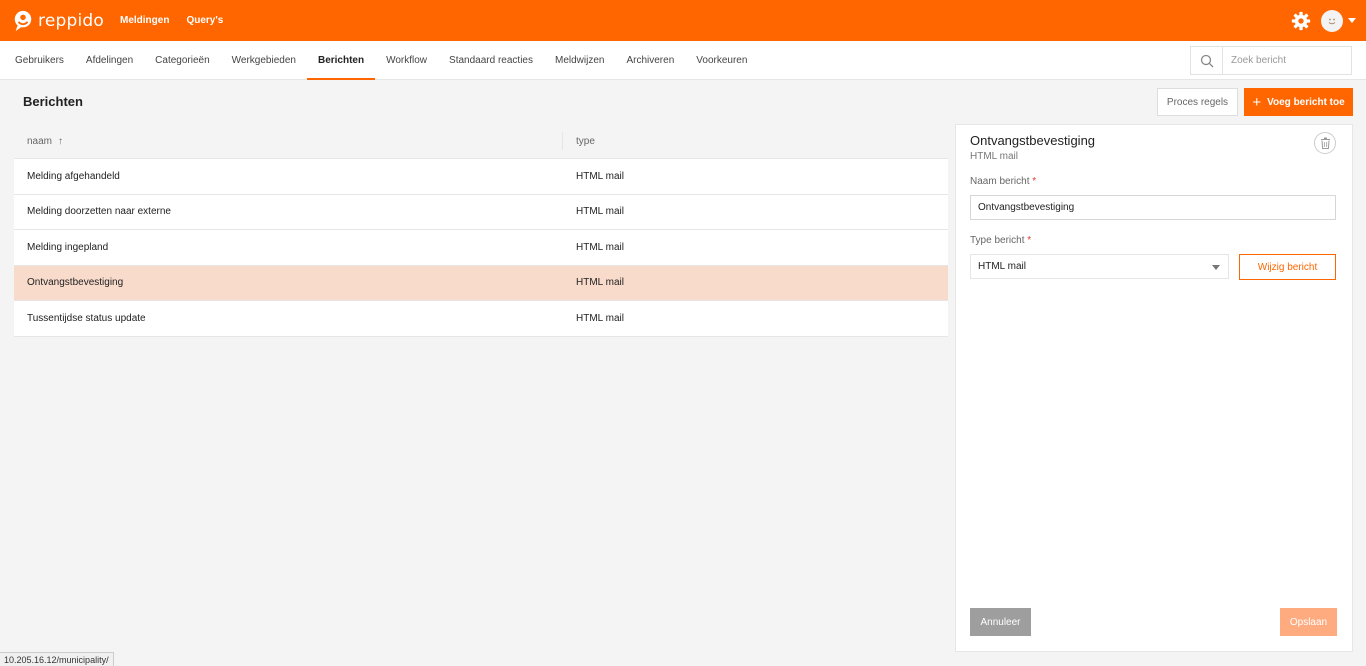 This screenshot has width=1366, height=666. Describe the element at coordinates (994, 156) in the screenshot. I see `detail-subtitle: HTML mail` at that location.